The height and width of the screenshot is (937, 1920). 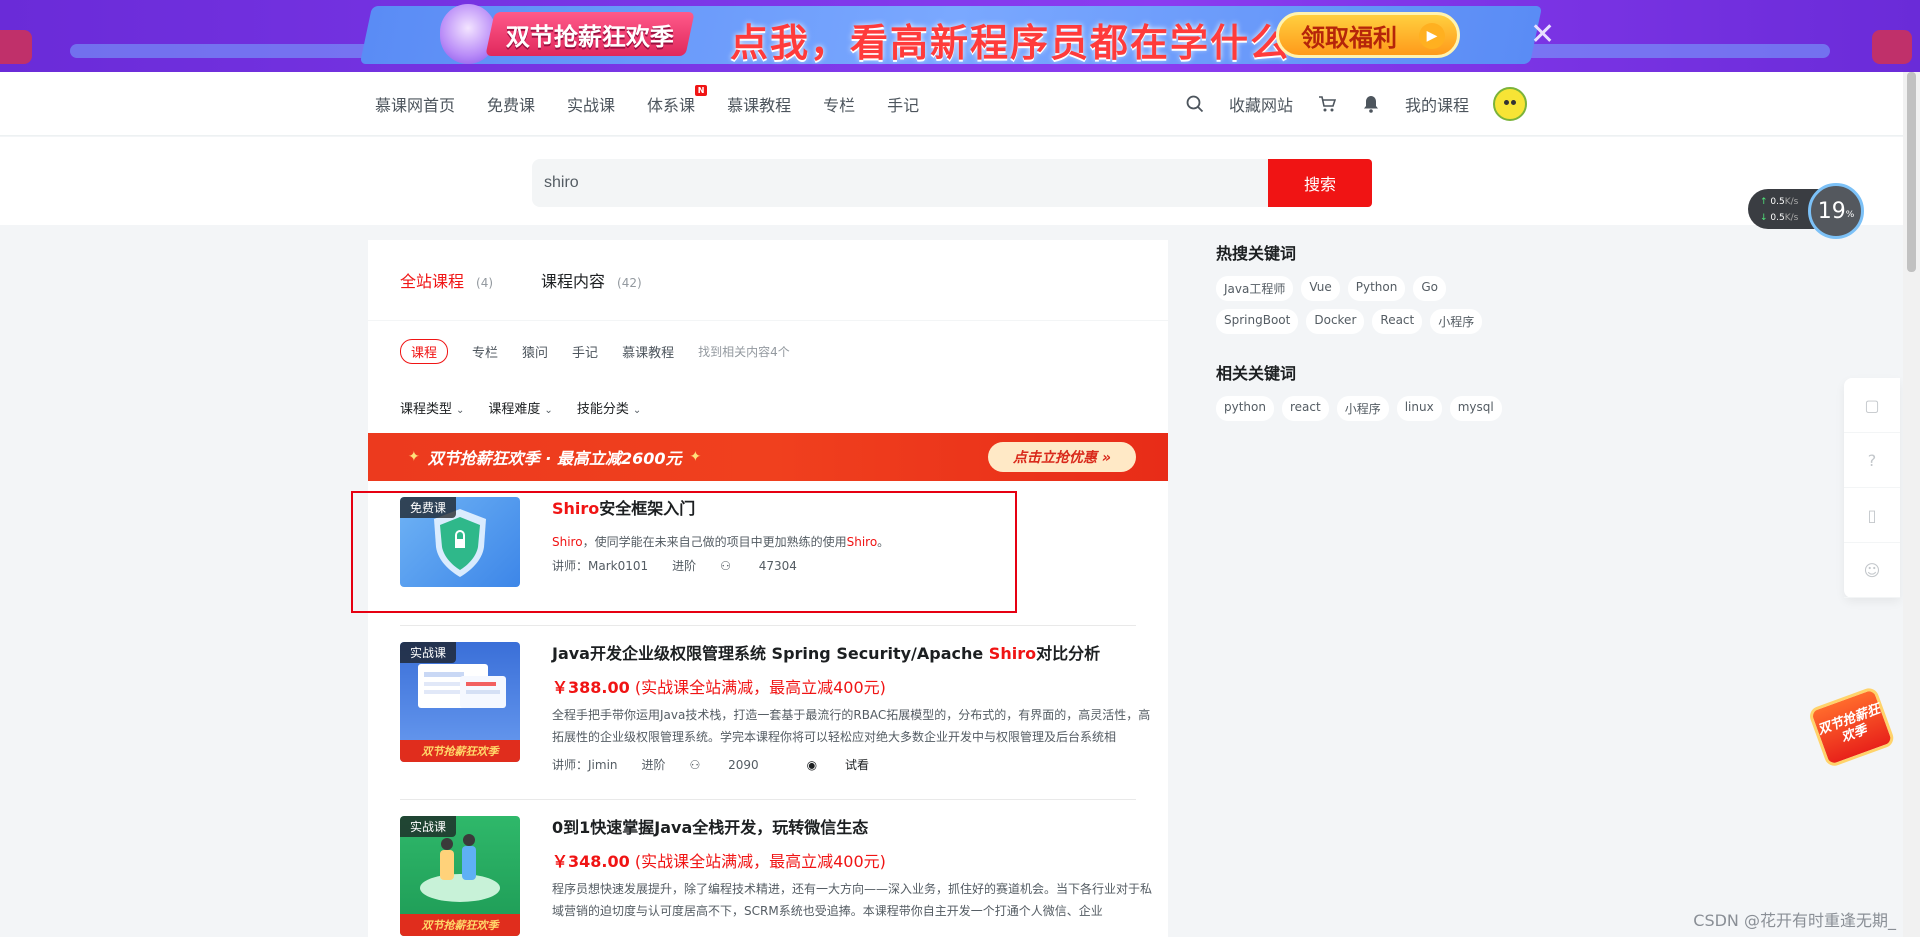 What do you see at coordinates (629, 283) in the screenshot?
I see `tab-count: (42)` at bounding box center [629, 283].